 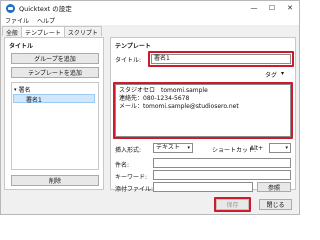 I want to click on title-highlight, so click(x=221, y=59).